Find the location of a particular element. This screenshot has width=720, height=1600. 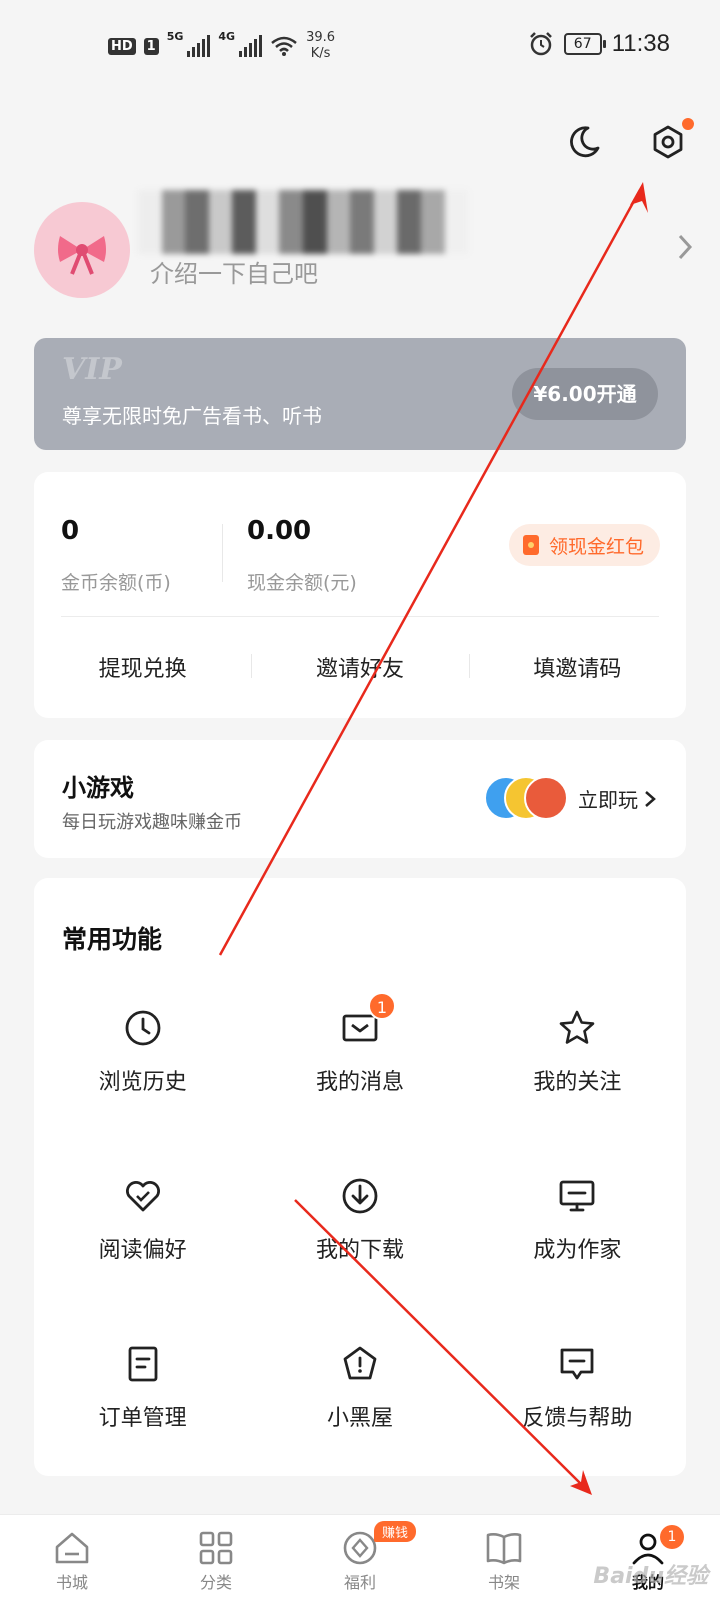

mini-games-subtitle: 每日玩游戏趣味赚金币 is located at coordinates (152, 822).